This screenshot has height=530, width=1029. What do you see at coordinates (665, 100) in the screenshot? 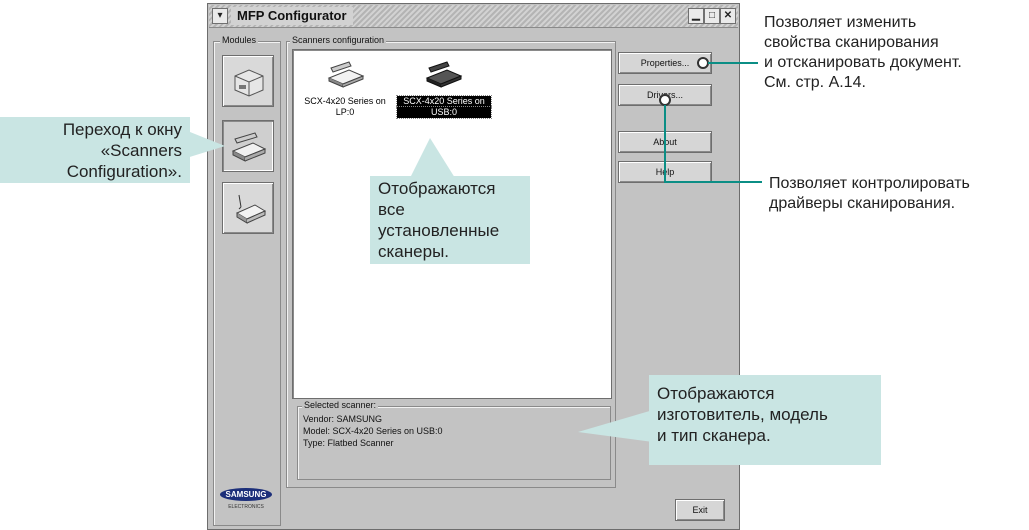
I see `drivers-marker` at bounding box center [665, 100].